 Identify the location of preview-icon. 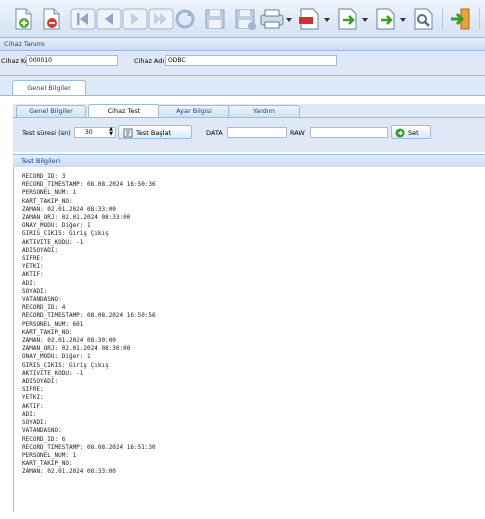
(423, 19).